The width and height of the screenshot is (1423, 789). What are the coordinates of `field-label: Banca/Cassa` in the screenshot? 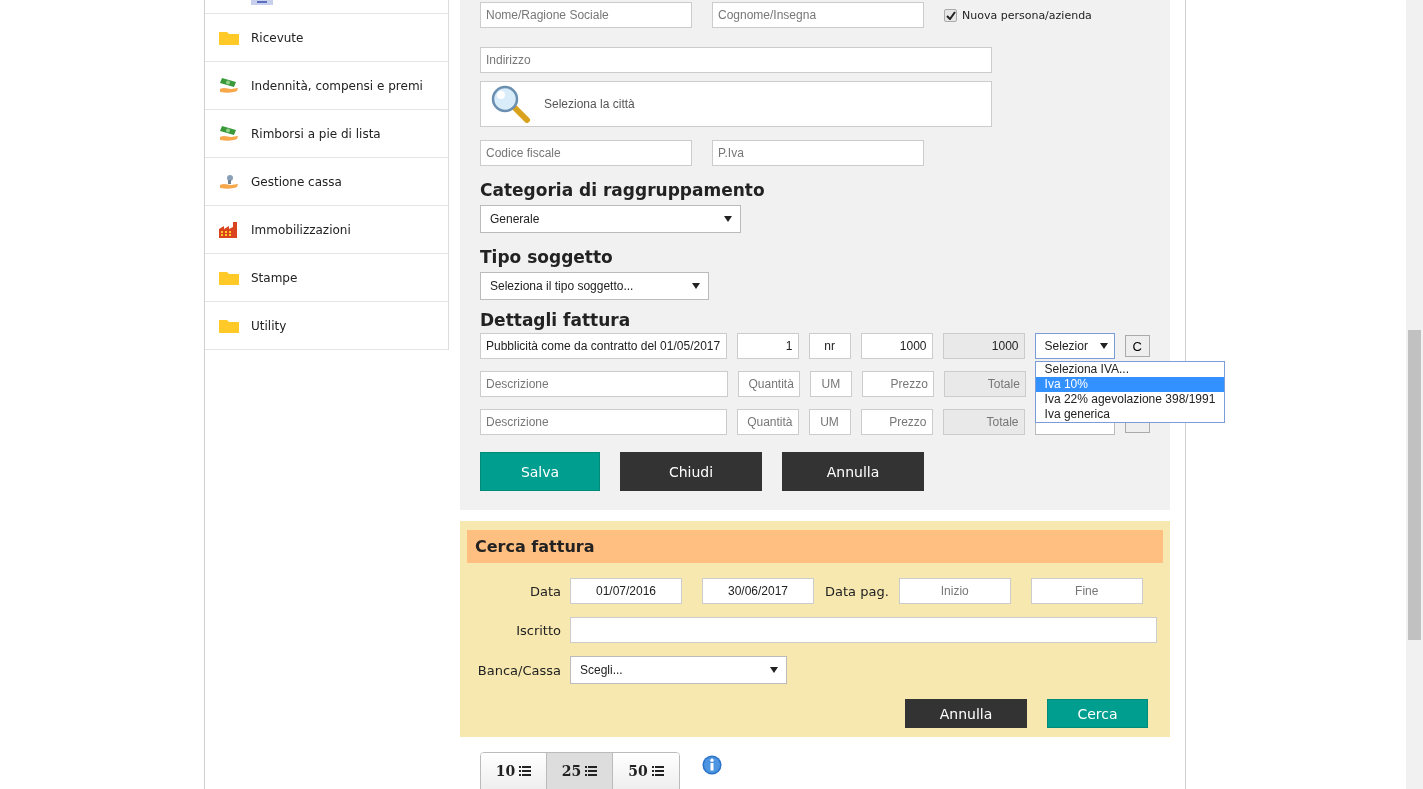 It's located at (518, 670).